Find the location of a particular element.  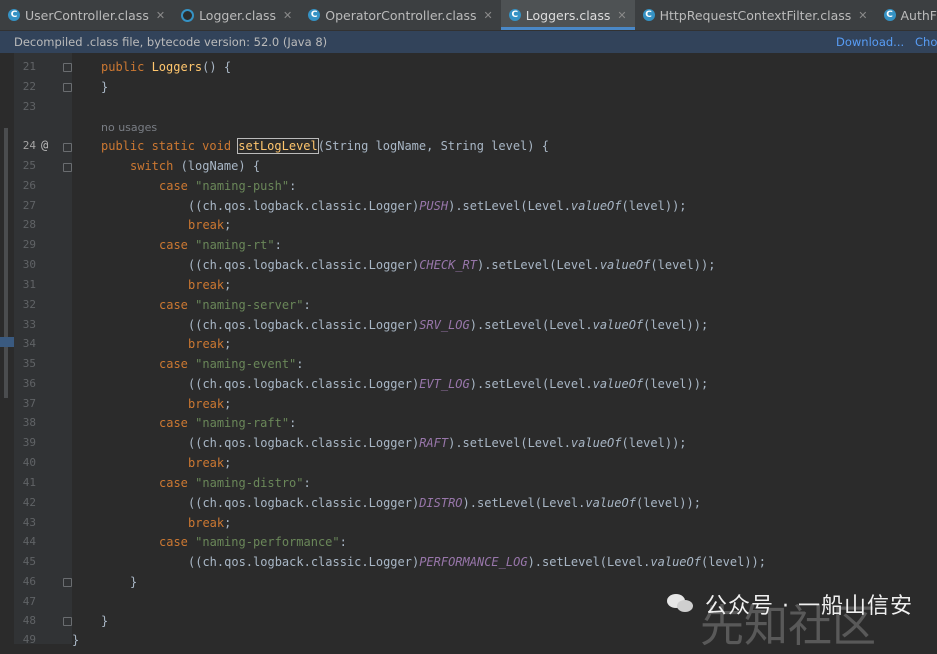

code-line: case "naming-rt": is located at coordinates (220, 245).